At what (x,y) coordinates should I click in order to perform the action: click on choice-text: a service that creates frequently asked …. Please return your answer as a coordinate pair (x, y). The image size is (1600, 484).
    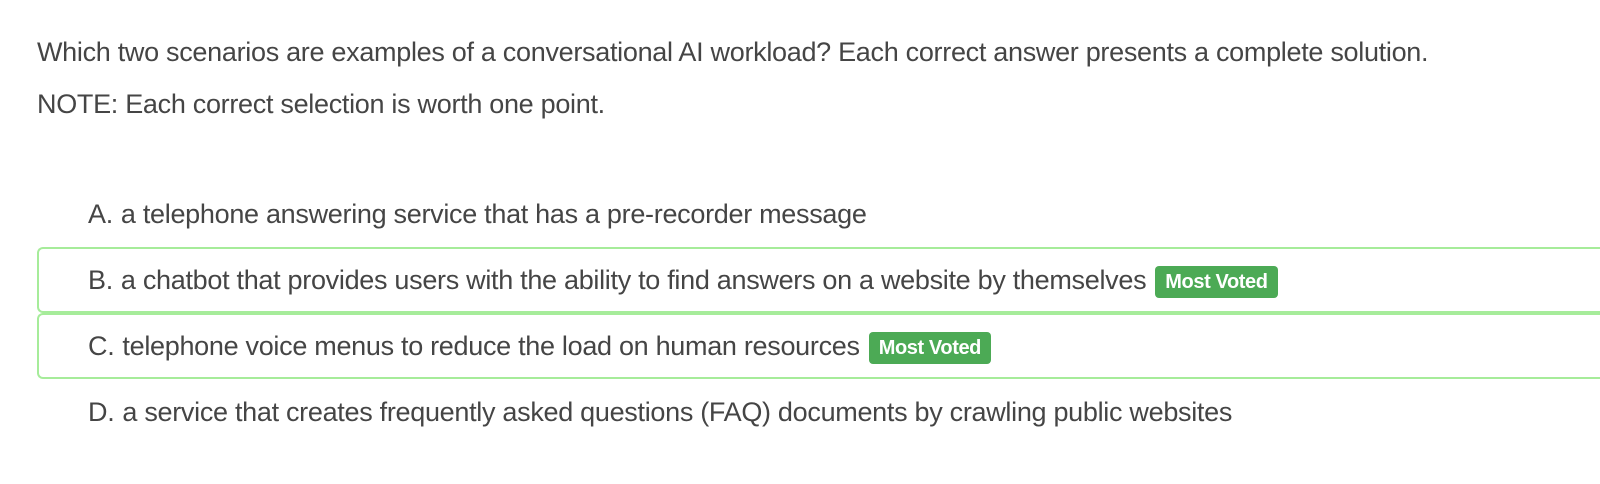
    Looking at the image, I should click on (677, 411).